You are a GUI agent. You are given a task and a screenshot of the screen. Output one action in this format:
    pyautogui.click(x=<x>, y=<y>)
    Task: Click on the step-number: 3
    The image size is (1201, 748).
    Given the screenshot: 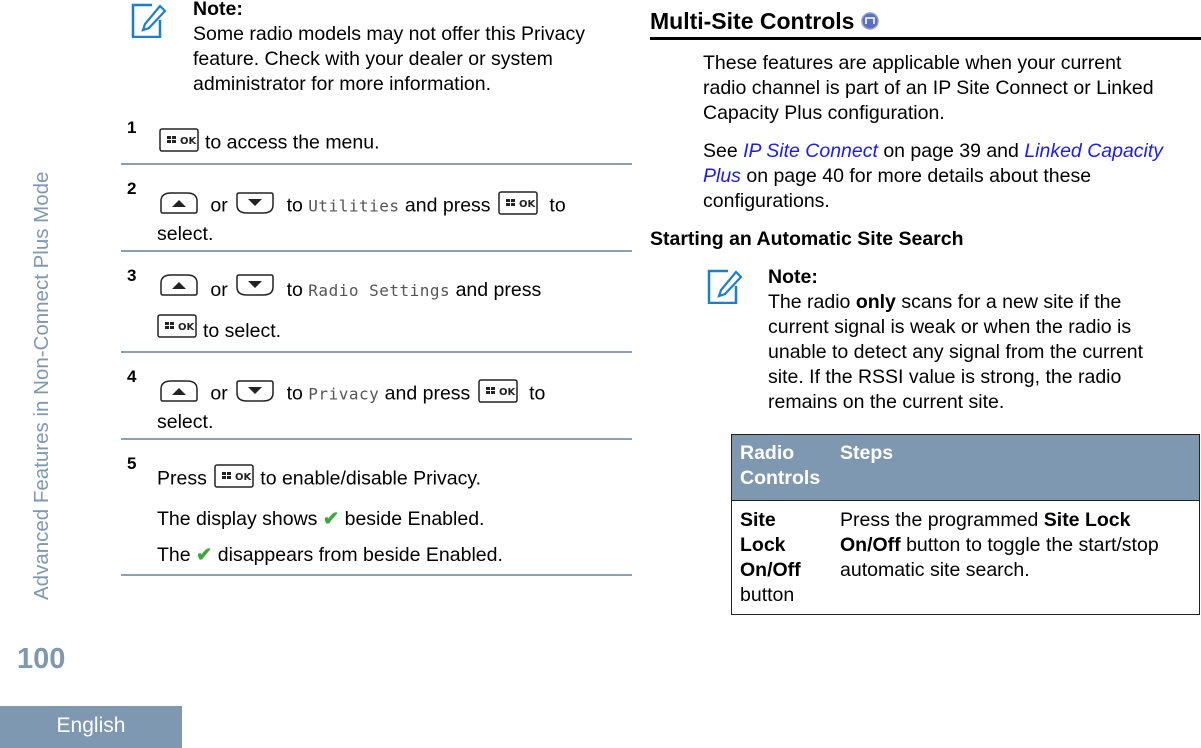 What is the action you would take?
    pyautogui.click(x=132, y=275)
    